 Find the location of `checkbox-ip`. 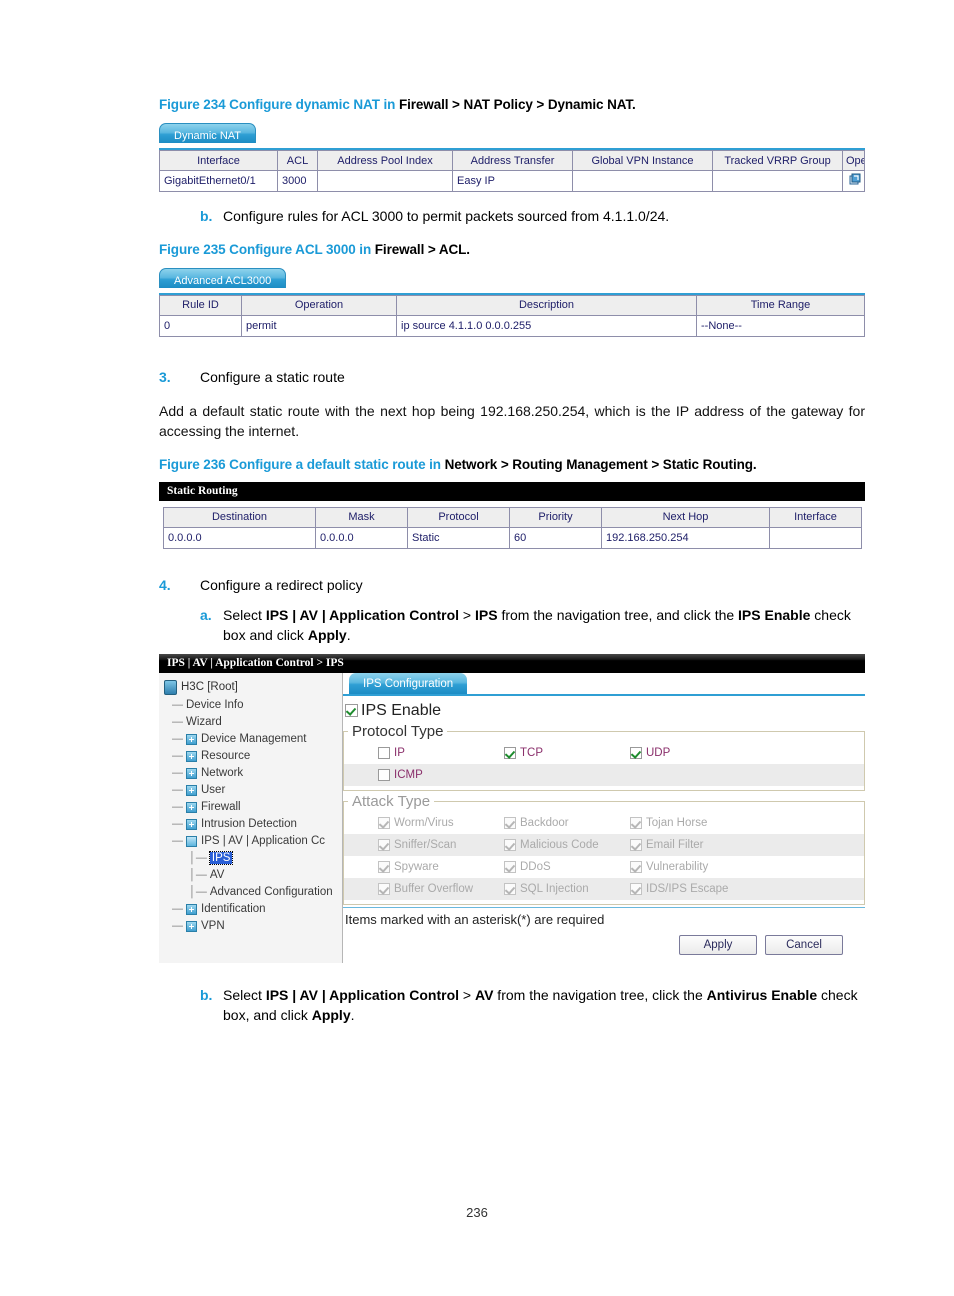

checkbox-ip is located at coordinates (384, 752).